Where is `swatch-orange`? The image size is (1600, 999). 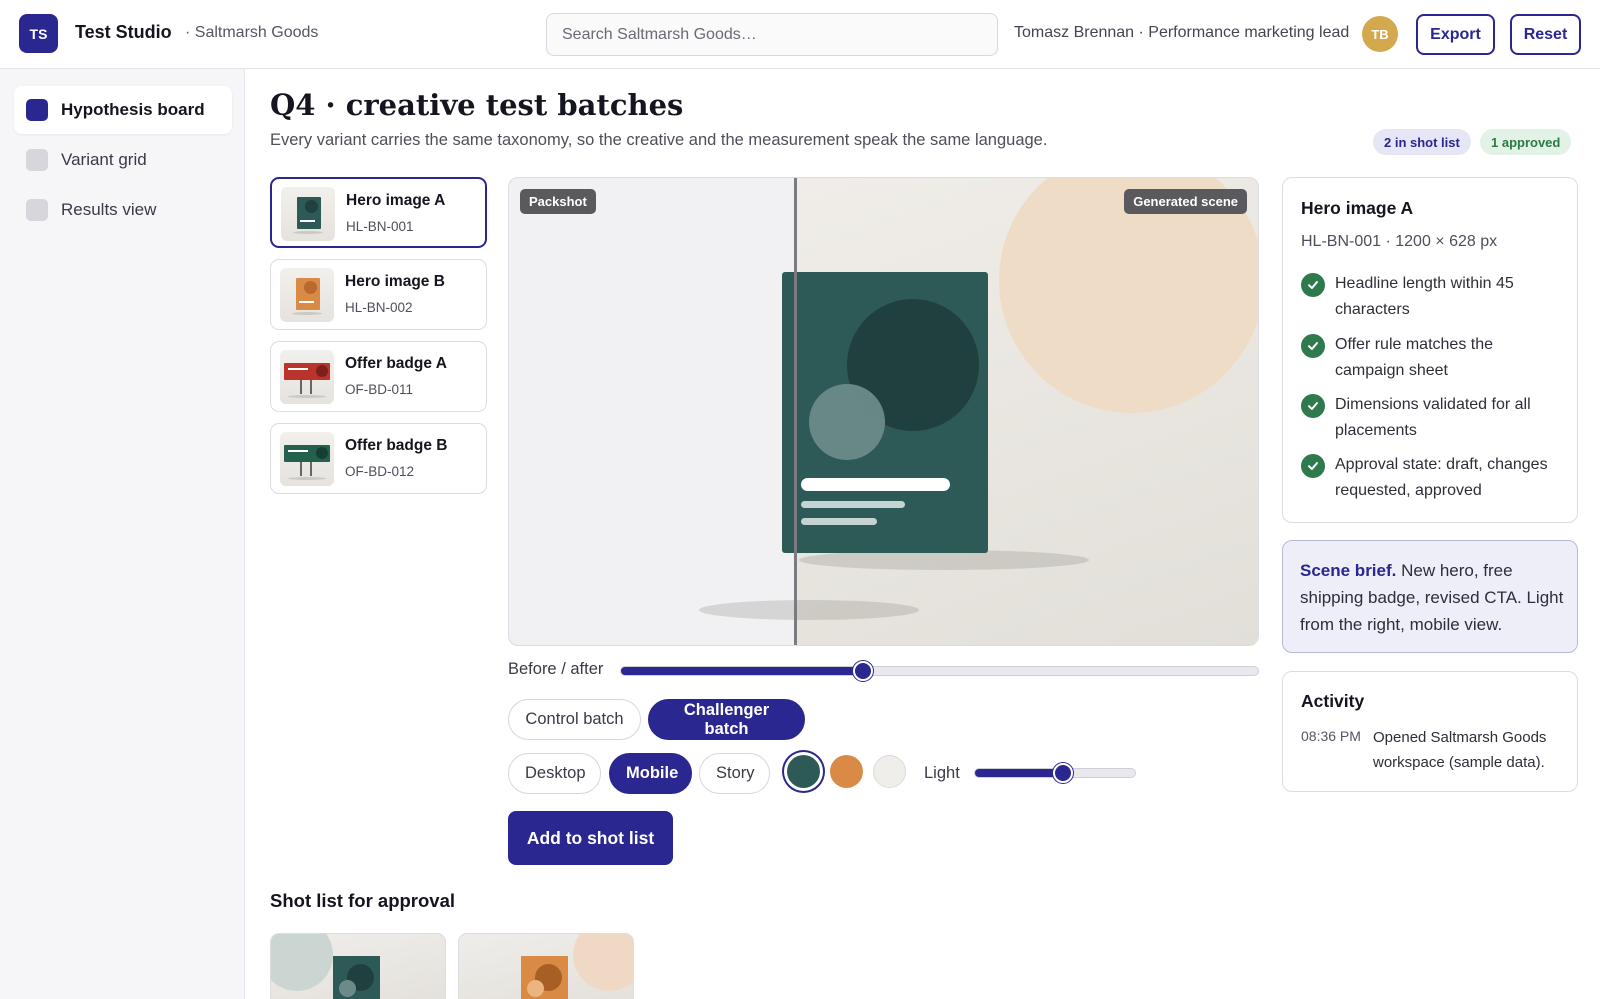 swatch-orange is located at coordinates (846, 771).